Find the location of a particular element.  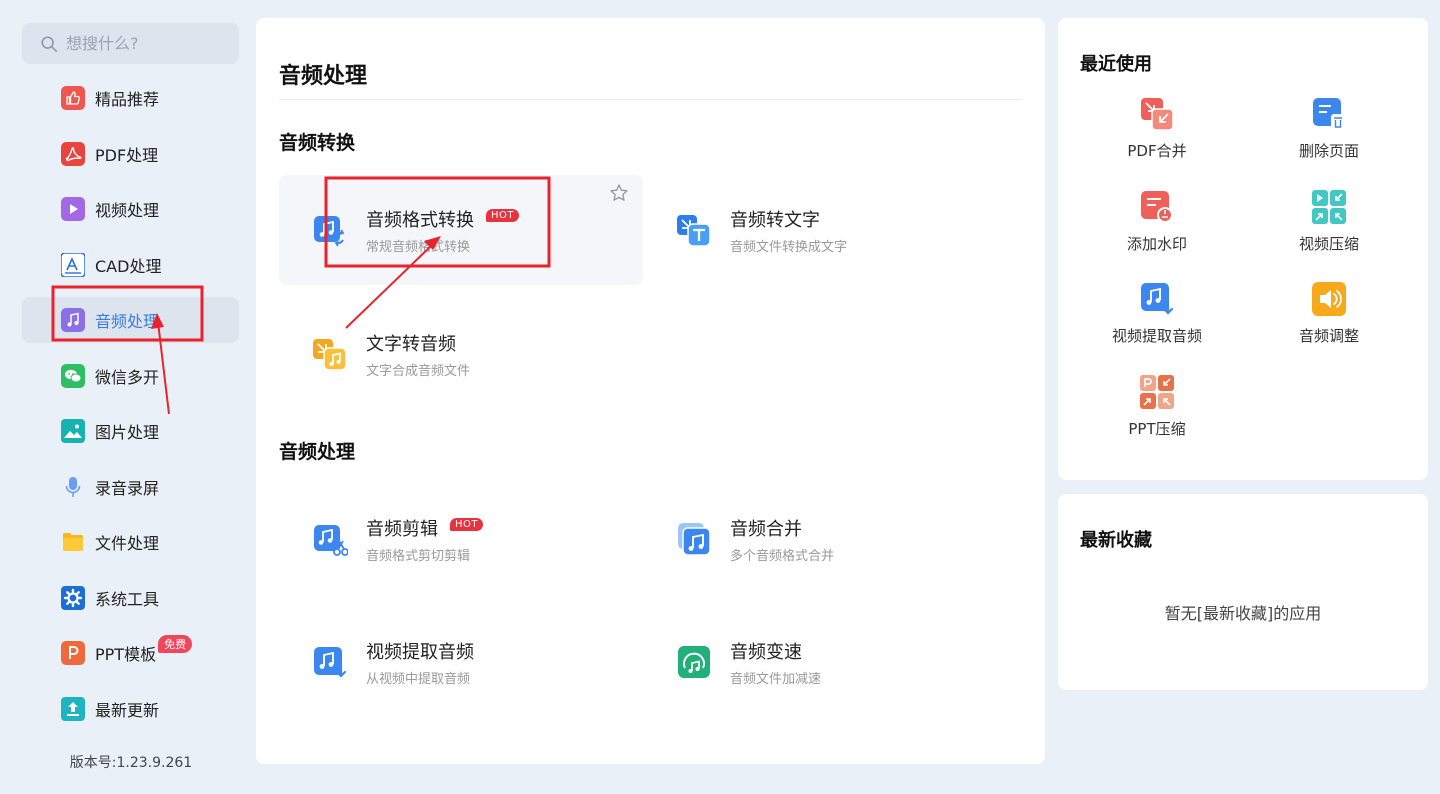

recent-item-pdf-merge: PDF合并 is located at coordinates (1157, 128).